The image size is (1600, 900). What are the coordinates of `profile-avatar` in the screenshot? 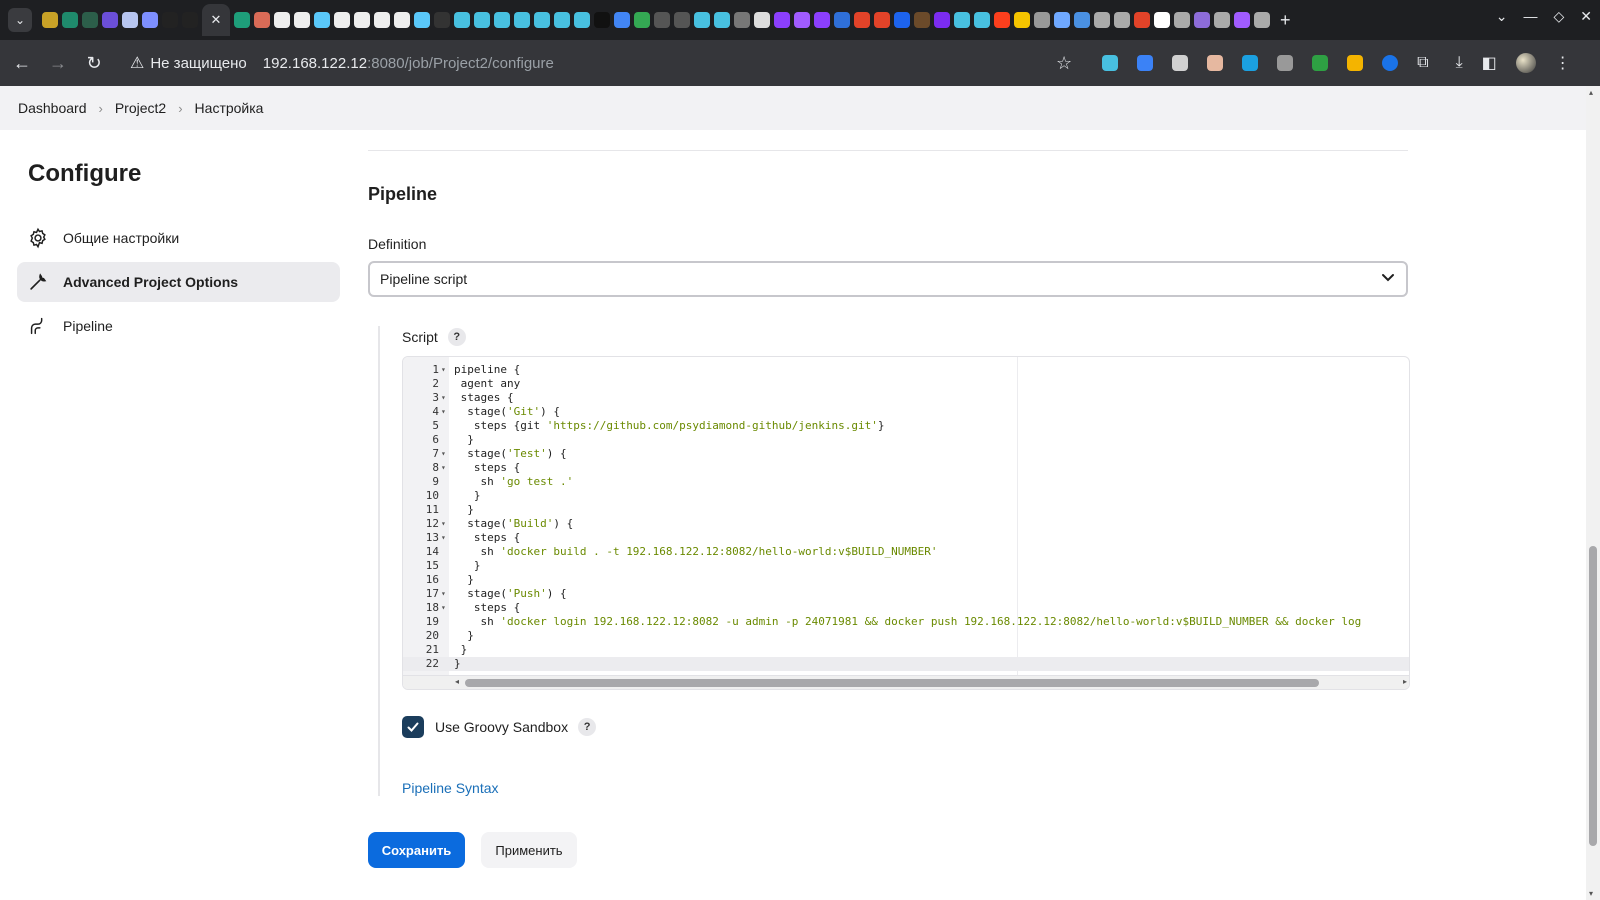 It's located at (1525, 63).